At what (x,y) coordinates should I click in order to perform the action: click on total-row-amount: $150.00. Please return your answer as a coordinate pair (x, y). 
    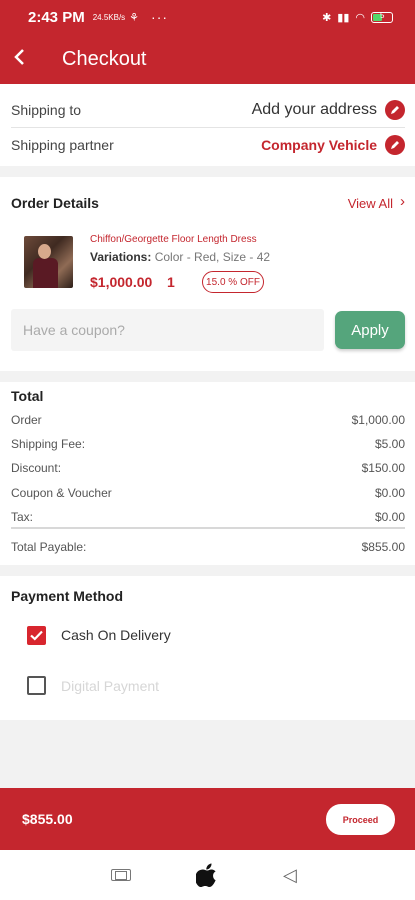
    Looking at the image, I should click on (383, 468).